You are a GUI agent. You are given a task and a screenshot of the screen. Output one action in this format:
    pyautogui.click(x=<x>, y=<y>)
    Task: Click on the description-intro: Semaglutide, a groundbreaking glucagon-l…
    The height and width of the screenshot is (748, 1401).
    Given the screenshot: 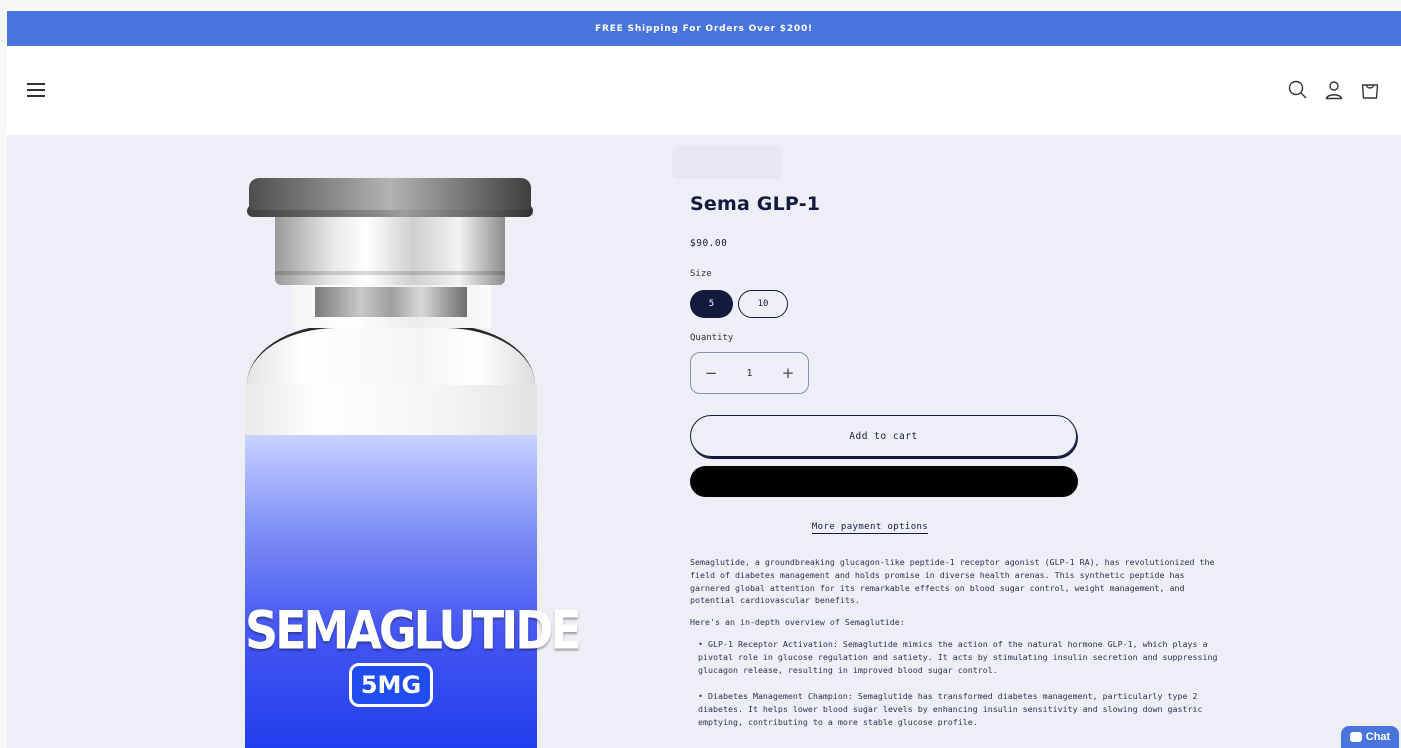 What is the action you would take?
    pyautogui.click(x=952, y=581)
    